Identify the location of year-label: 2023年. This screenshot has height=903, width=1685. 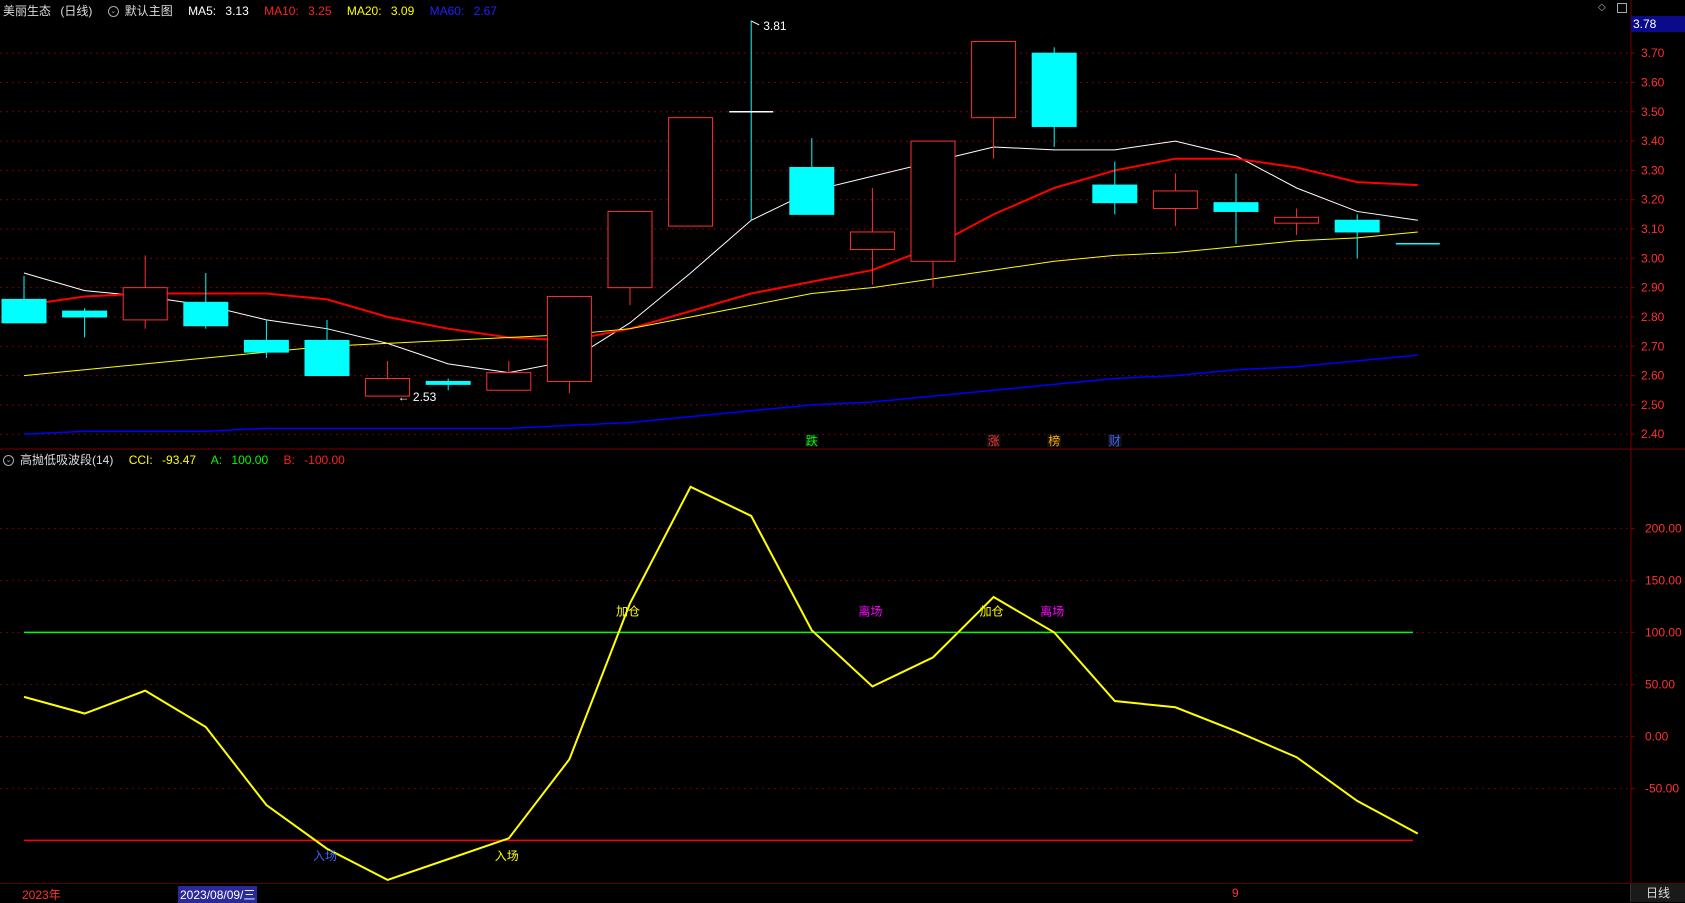
(41, 895).